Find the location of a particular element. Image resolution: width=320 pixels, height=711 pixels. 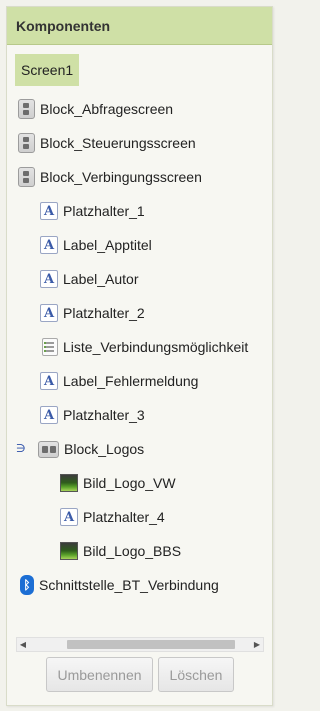

tree-item-bild-logo-bbs: Bild_Logo_BBS is located at coordinates (120, 551).